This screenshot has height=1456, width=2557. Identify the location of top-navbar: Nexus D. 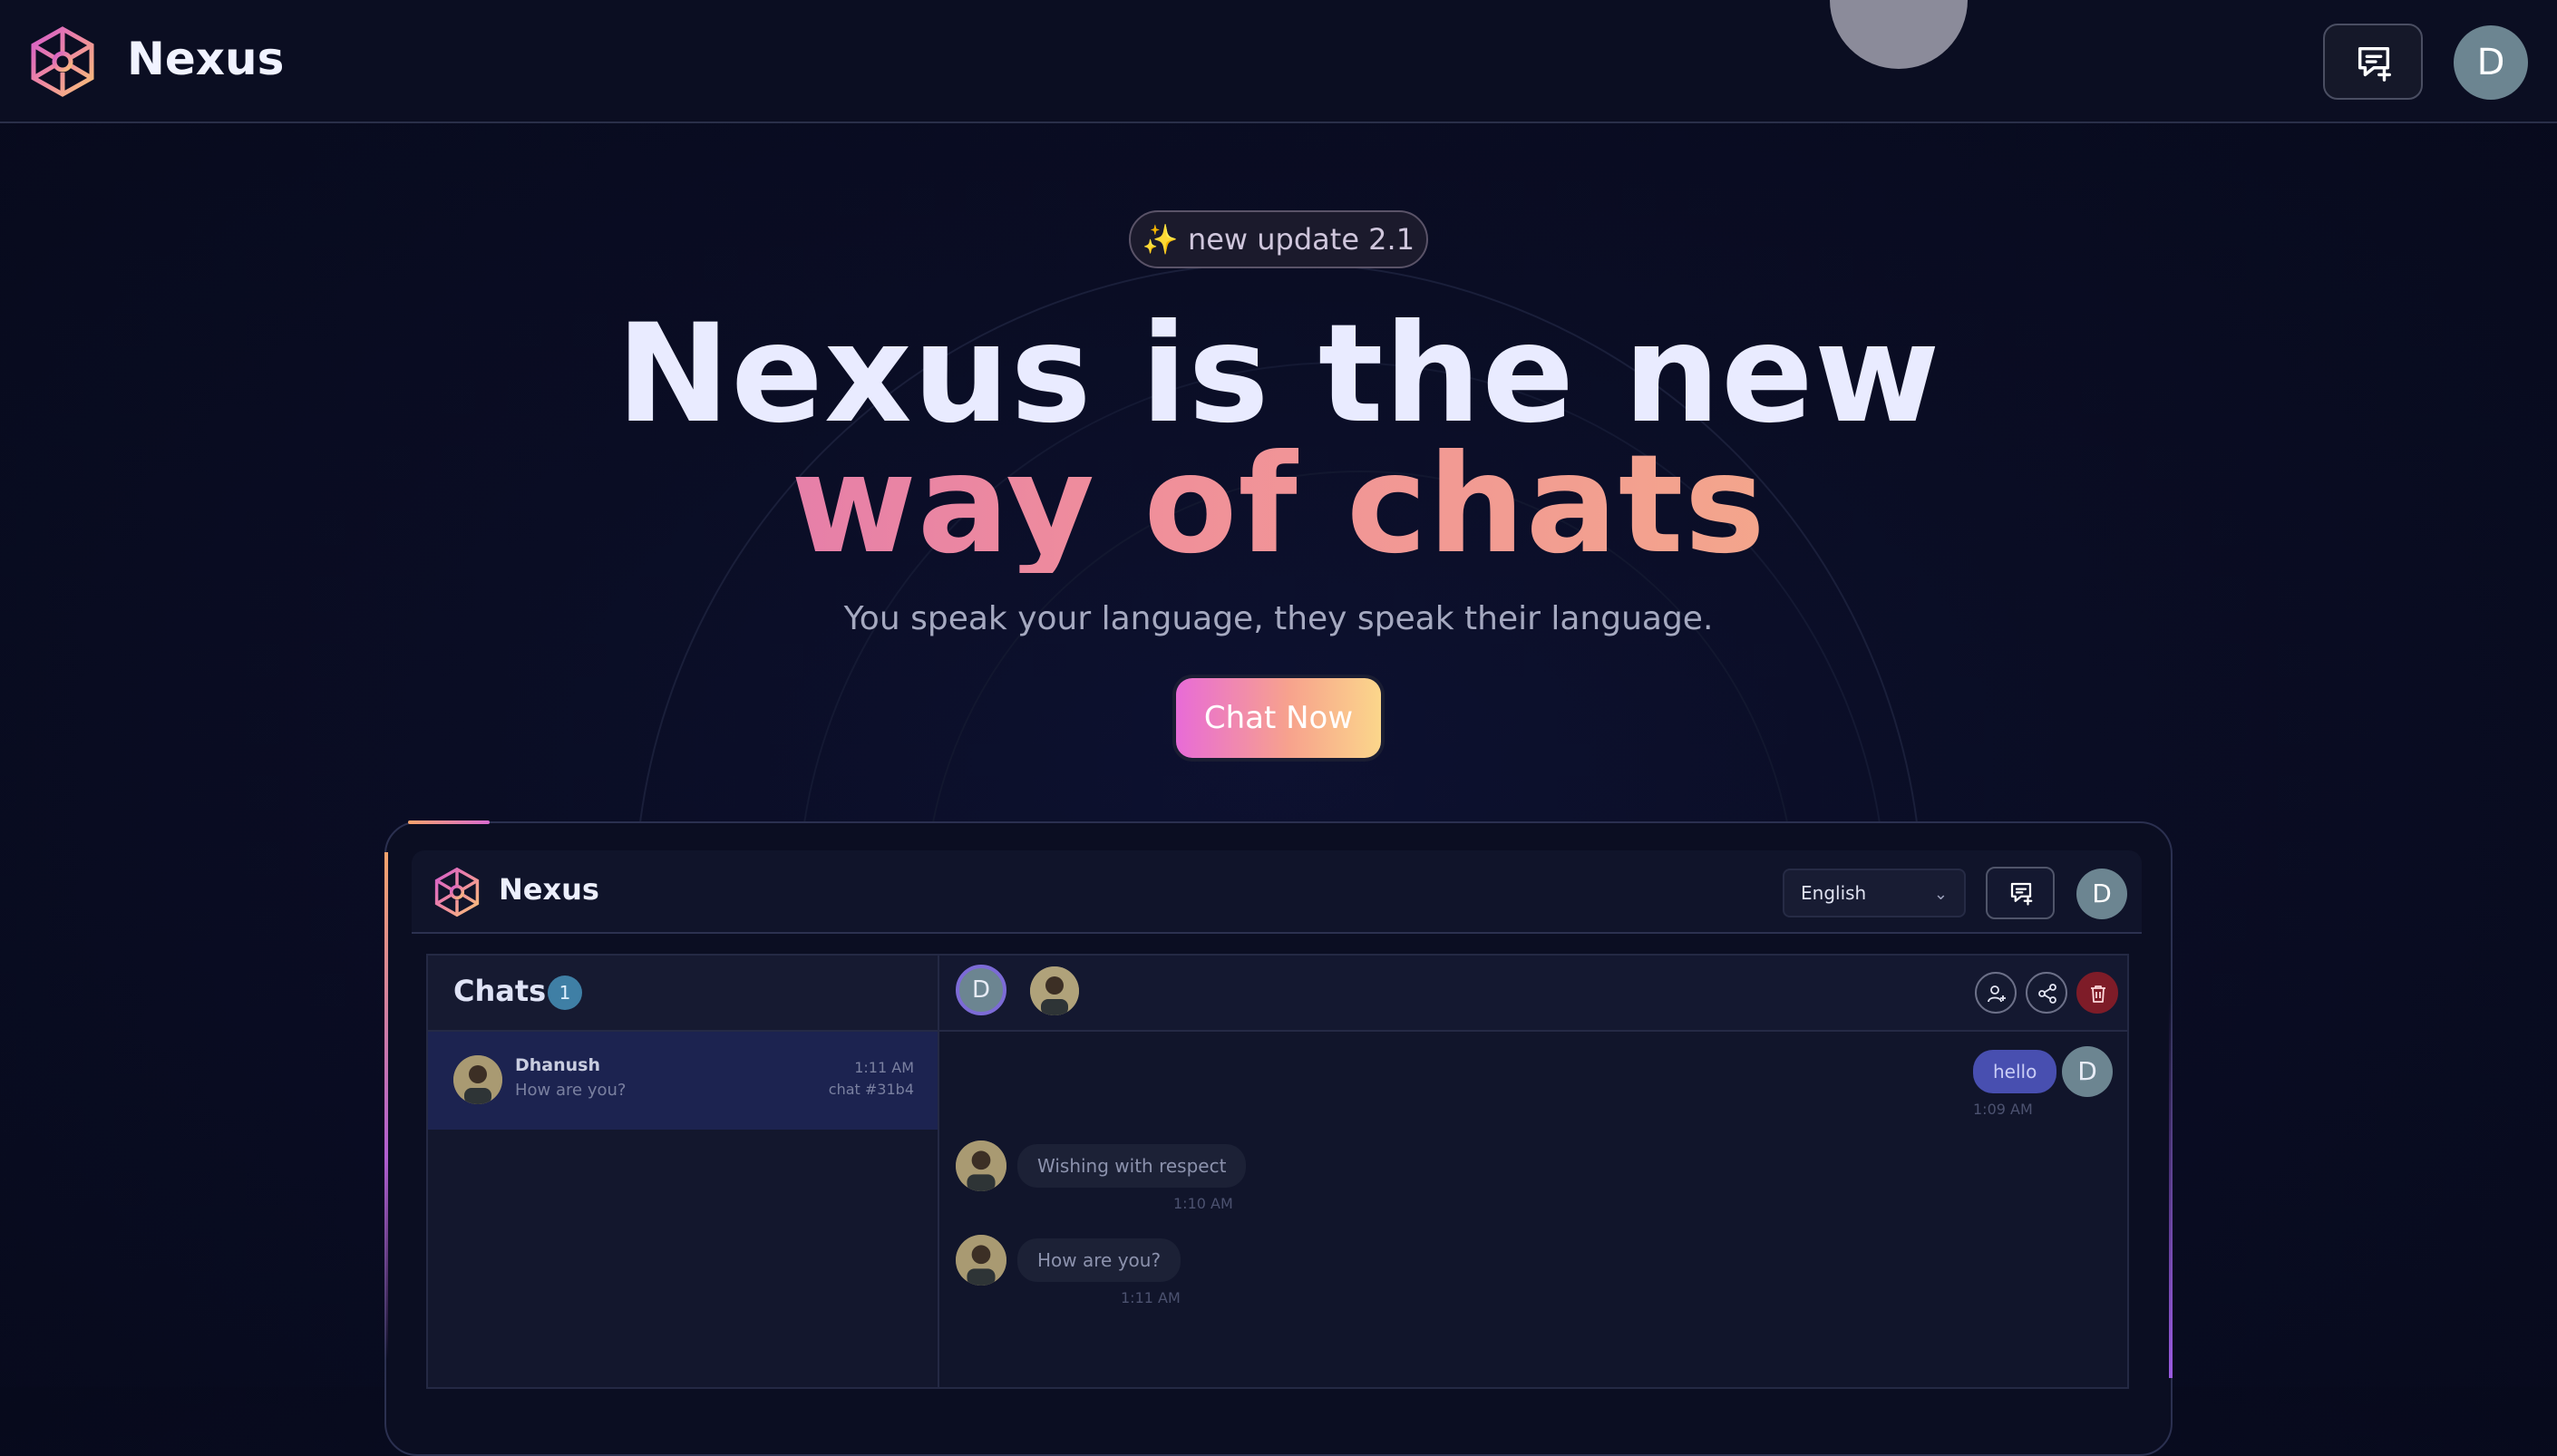
(1278, 61).